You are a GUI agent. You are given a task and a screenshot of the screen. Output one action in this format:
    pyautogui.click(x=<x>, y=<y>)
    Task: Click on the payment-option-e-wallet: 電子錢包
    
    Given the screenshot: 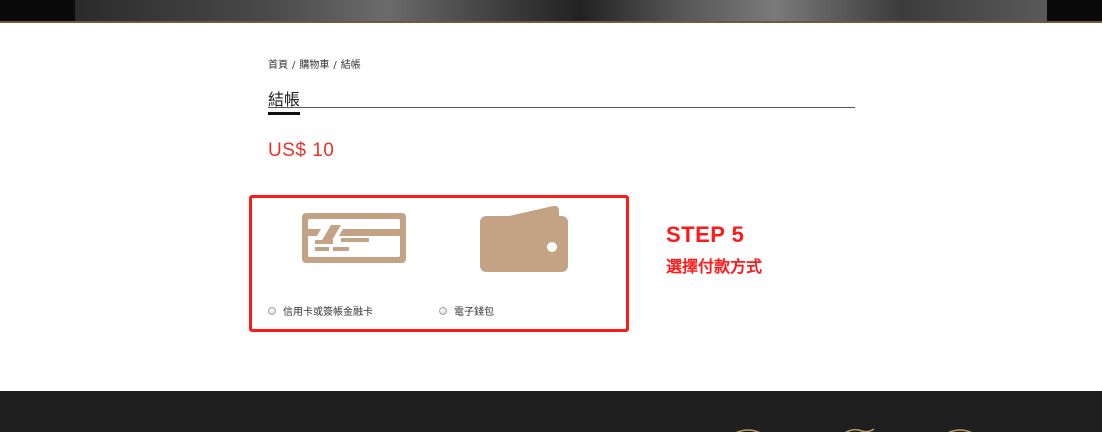 What is the action you would take?
    pyautogui.click(x=466, y=310)
    